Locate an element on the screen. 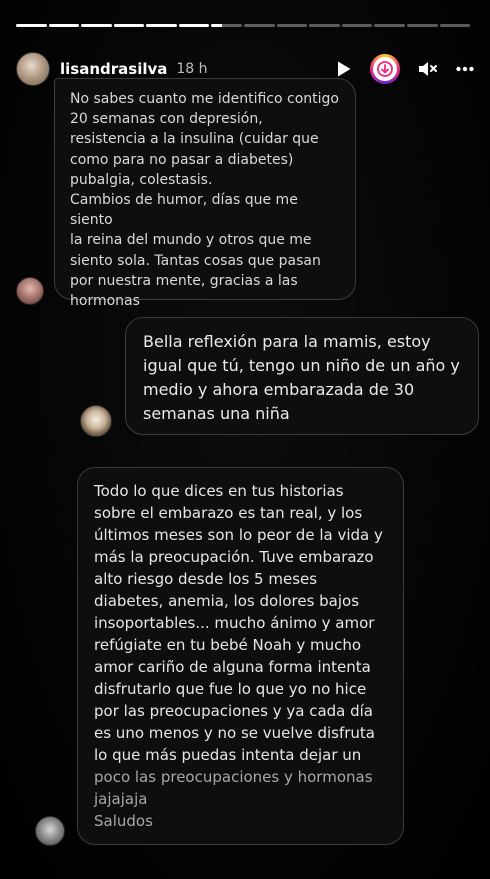  message-line: No sabes cuanto me identifico contigo is located at coordinates (204, 99).